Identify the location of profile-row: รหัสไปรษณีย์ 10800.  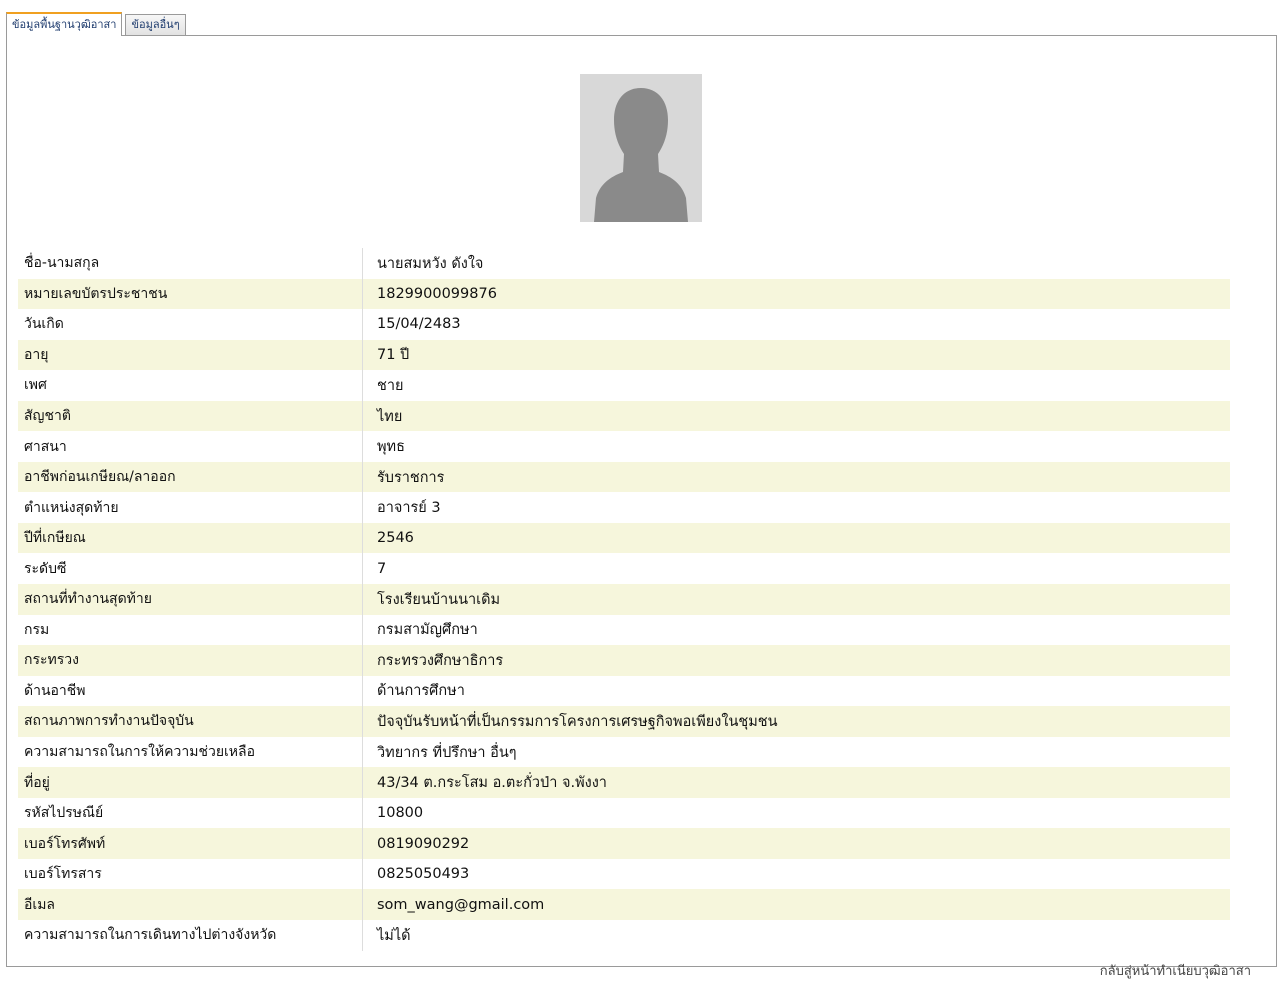
(624, 813).